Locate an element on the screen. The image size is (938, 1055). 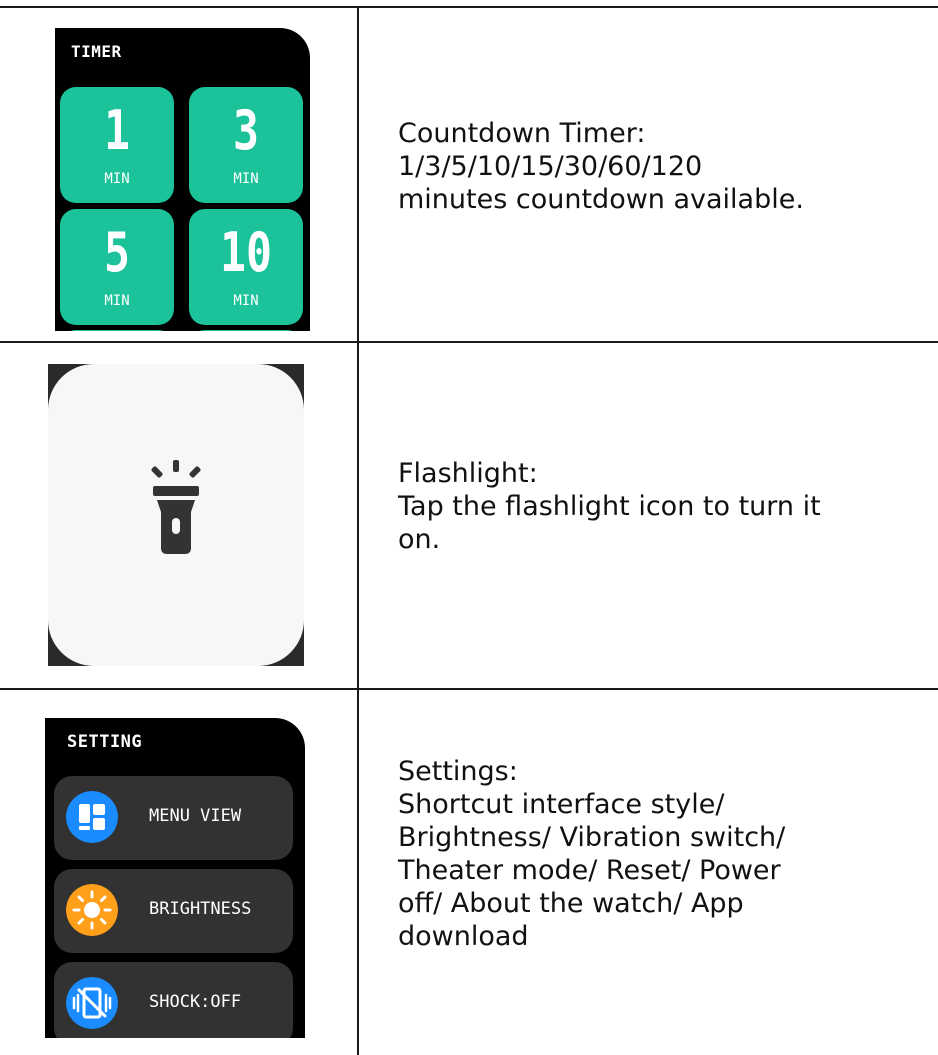
tile-value: 5 is located at coordinates (116, 252).